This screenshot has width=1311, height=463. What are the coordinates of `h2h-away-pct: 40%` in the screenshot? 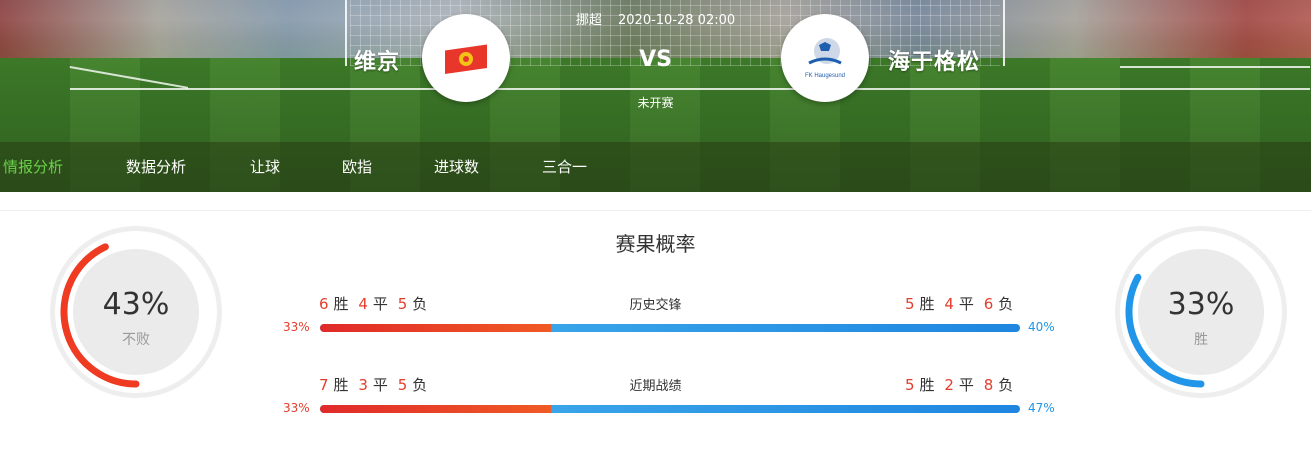 It's located at (1041, 327).